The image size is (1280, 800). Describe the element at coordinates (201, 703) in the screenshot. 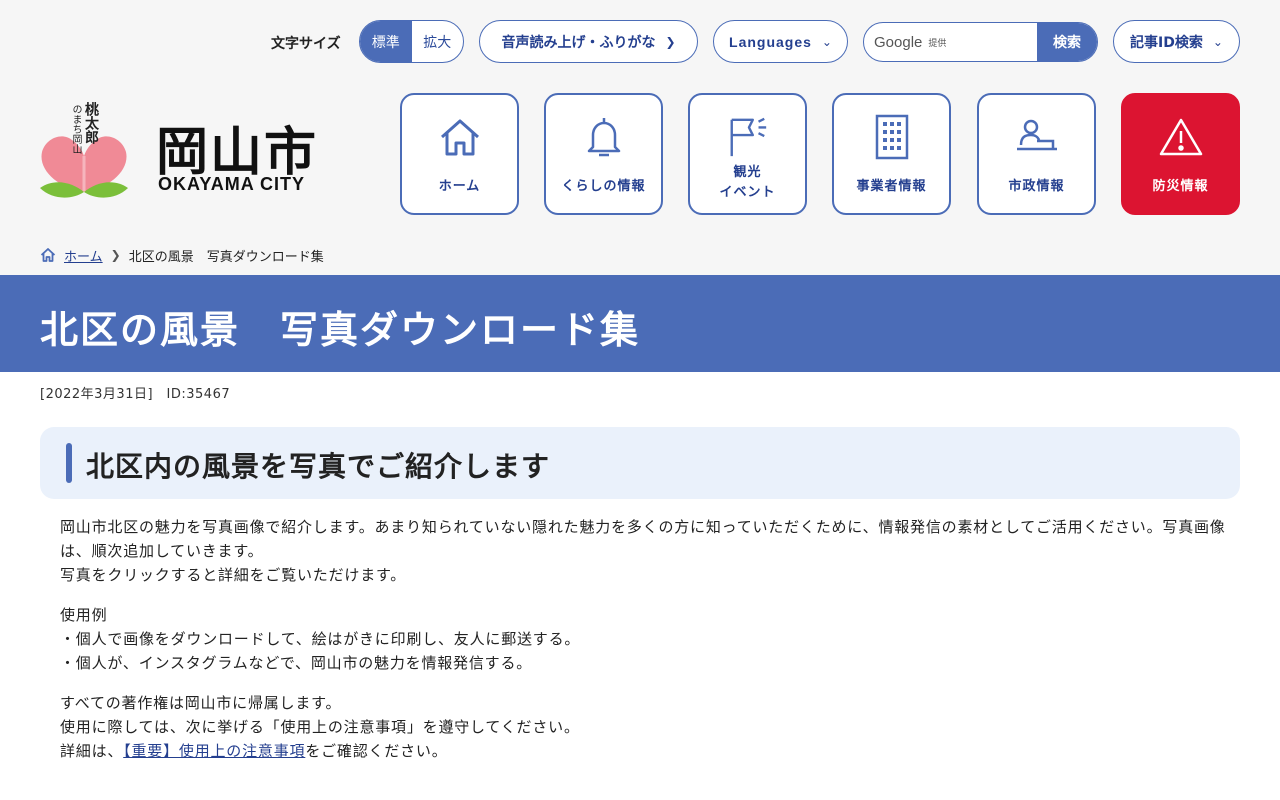

I see `copyright-line-1: すべての著作権は岡山市に帰属します。` at that location.